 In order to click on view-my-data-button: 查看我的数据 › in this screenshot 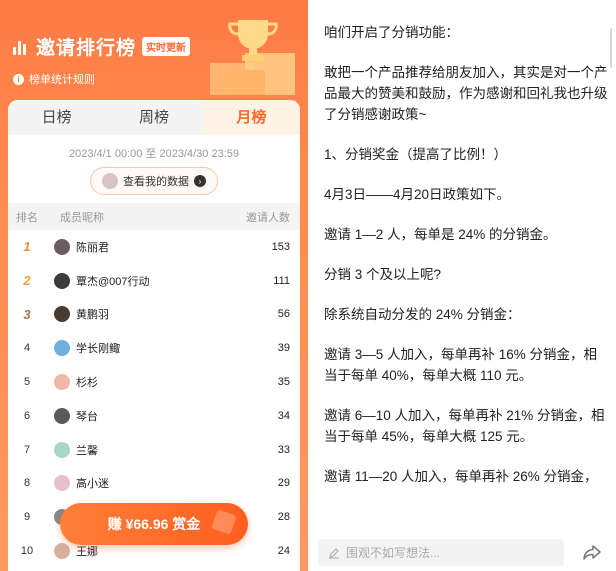, I will do `click(154, 181)`.